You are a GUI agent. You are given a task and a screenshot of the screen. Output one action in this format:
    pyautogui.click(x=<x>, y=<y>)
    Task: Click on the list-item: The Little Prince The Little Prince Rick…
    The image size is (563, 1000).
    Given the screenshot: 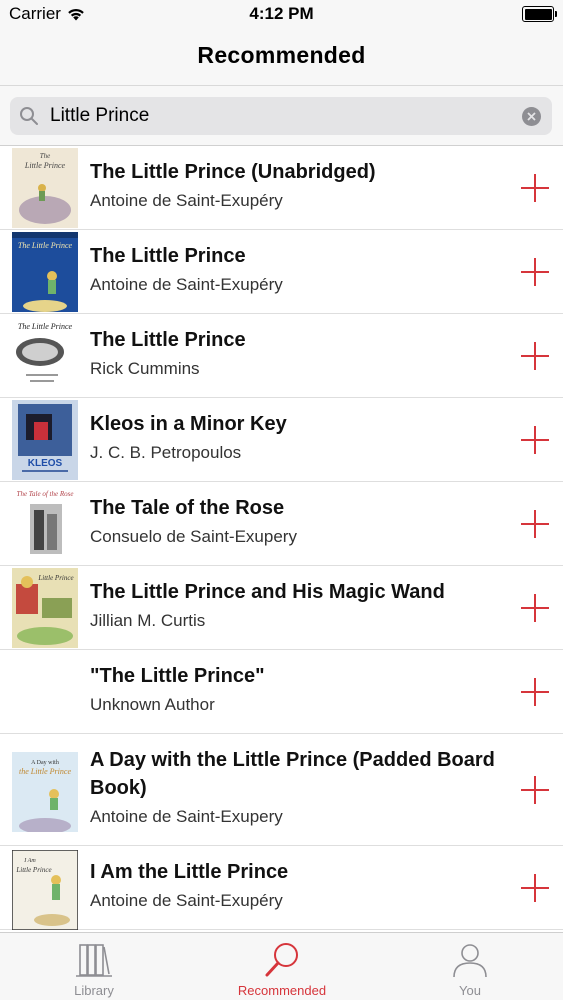 What is the action you would take?
    pyautogui.click(x=281, y=356)
    